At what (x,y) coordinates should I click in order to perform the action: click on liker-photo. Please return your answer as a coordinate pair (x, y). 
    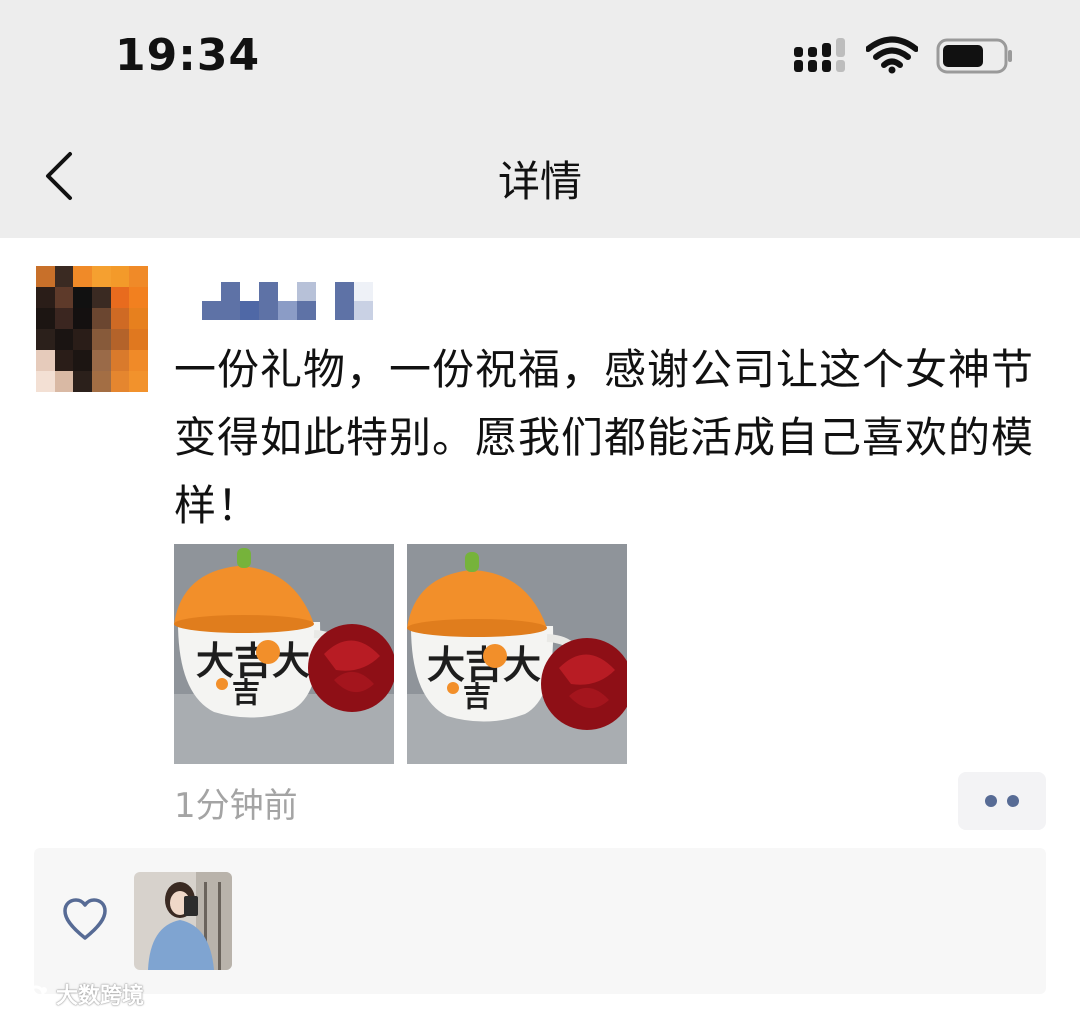
    Looking at the image, I should click on (183, 921).